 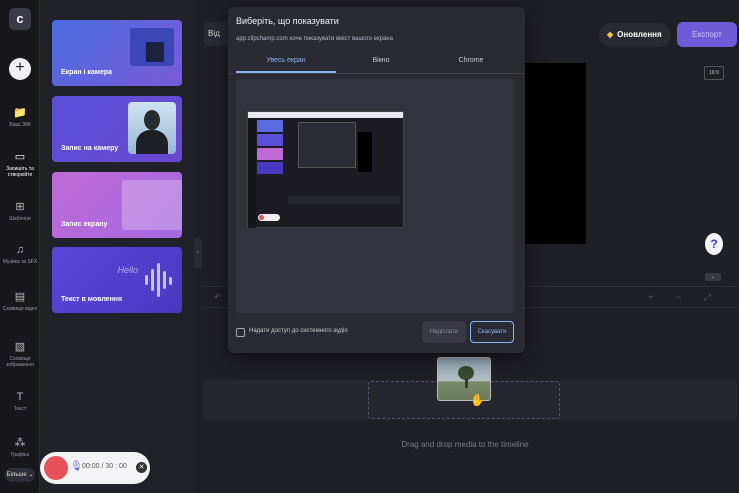 What do you see at coordinates (444, 332) in the screenshot?
I see `share-button: Надіслати` at bounding box center [444, 332].